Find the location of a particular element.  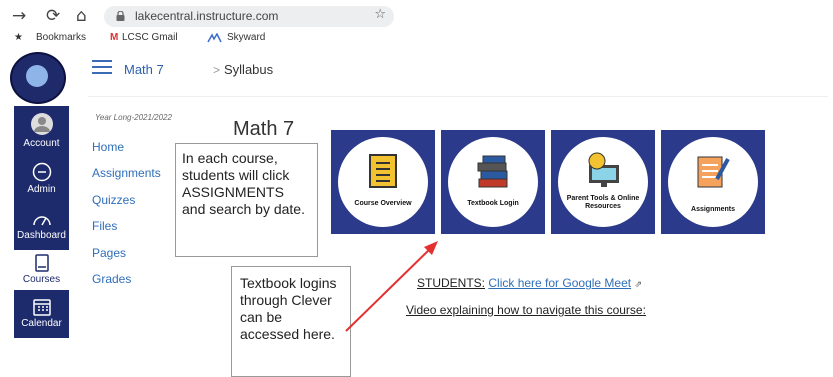

breadcrumb-page: Syllabus is located at coordinates (249, 69).